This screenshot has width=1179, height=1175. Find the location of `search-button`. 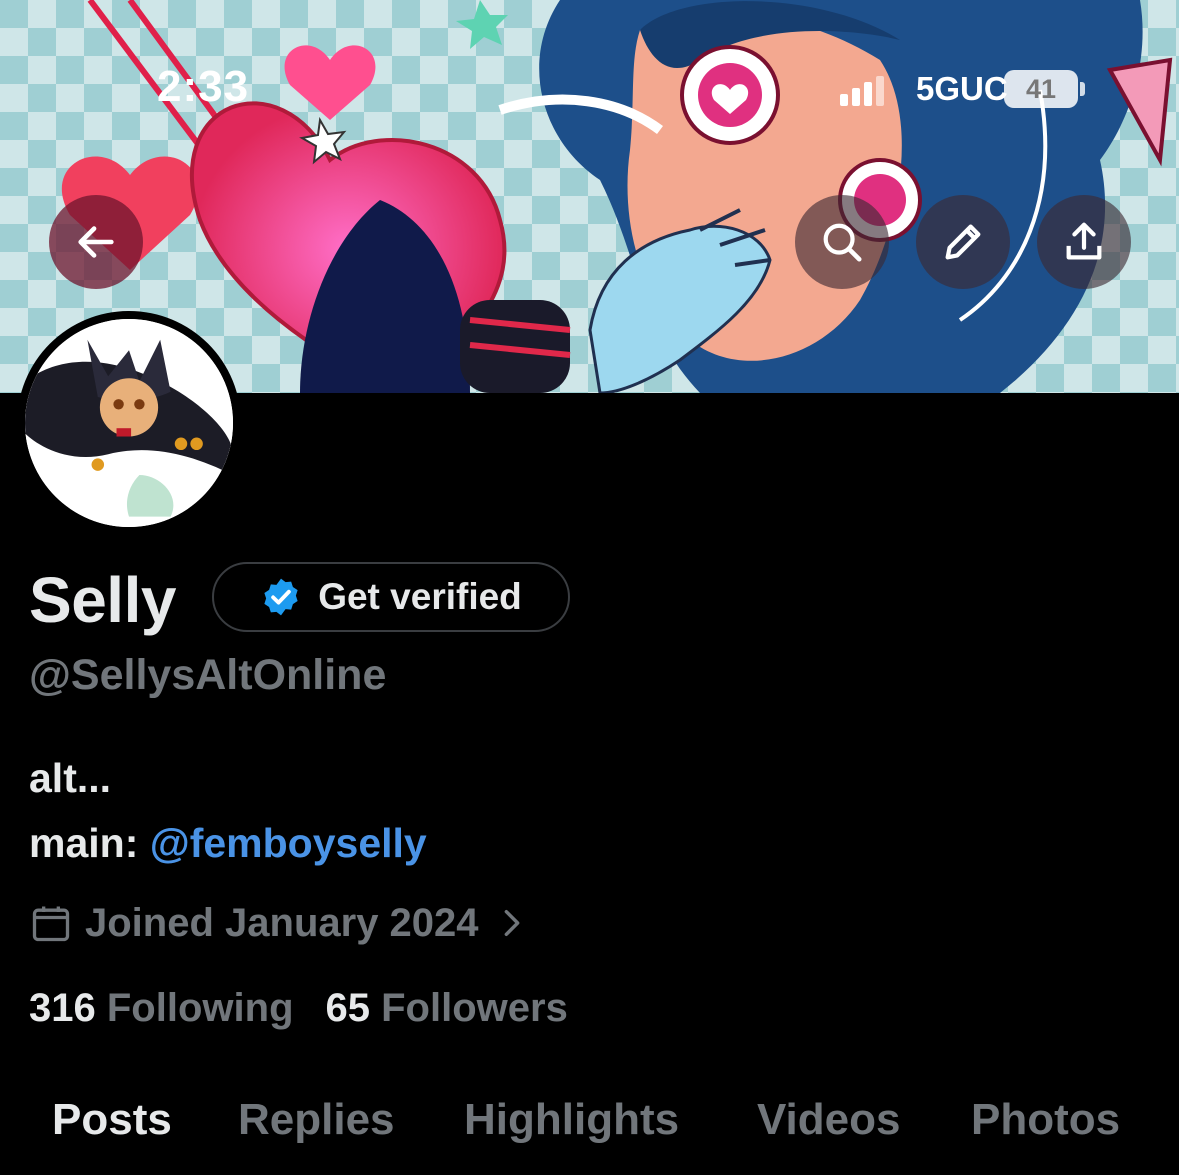

search-button is located at coordinates (842, 242).